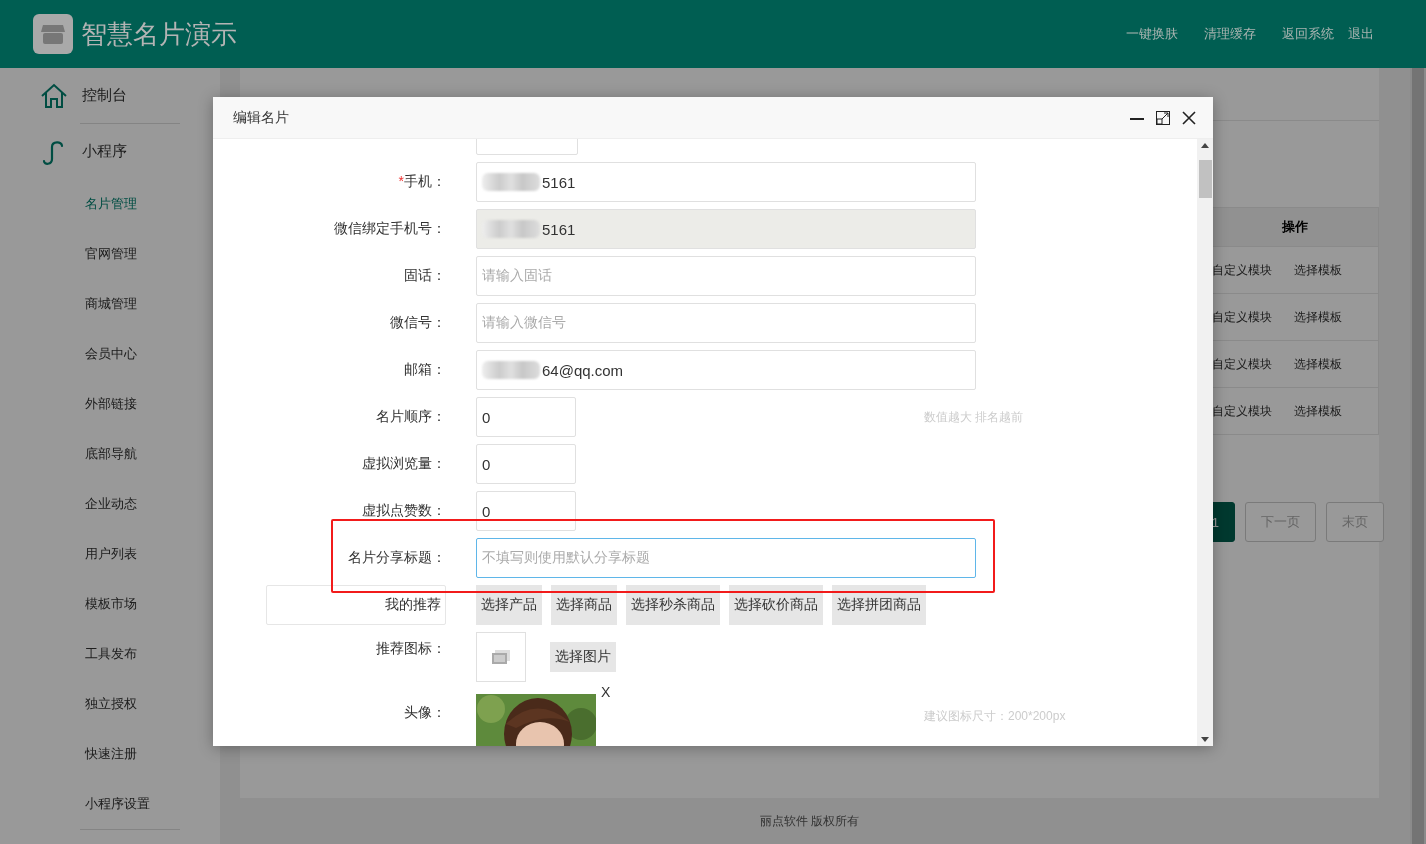  What do you see at coordinates (410, 417) in the screenshot?
I see `field-label: 名片顺序：` at bounding box center [410, 417].